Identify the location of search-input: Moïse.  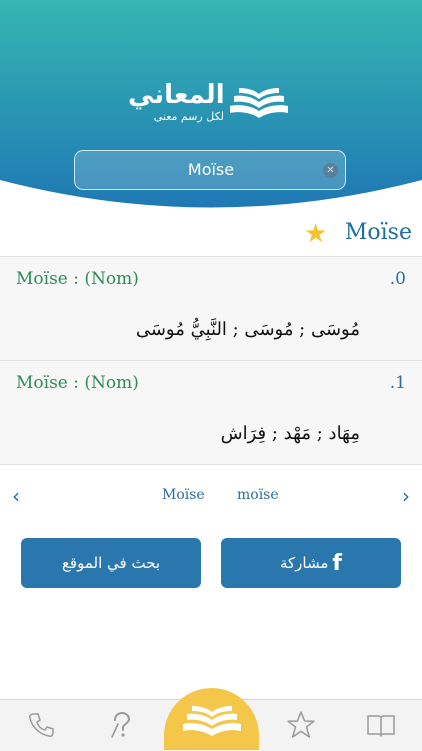
(211, 170).